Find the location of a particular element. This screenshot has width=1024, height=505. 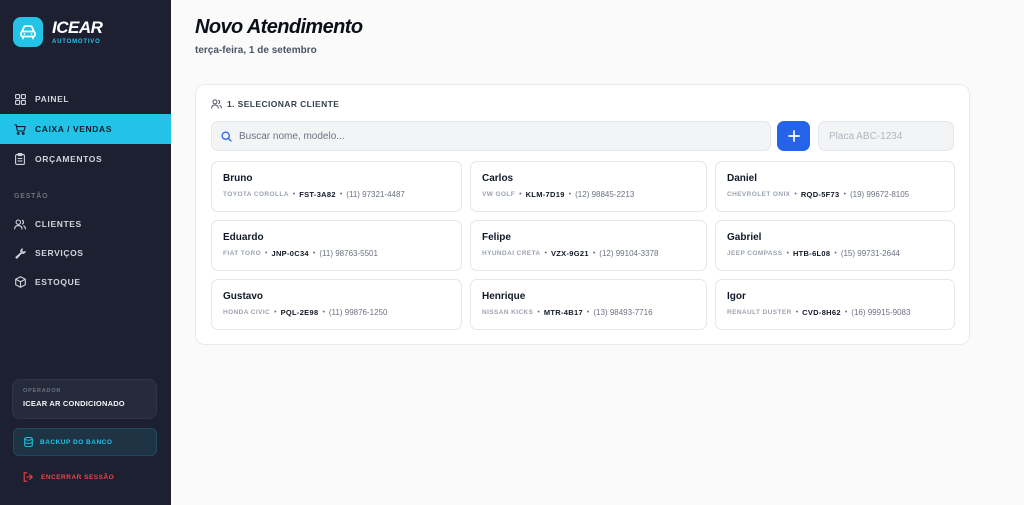

client-card: Carlos VW GOLF • KLM-7D19 • (12) 98845-2213 is located at coordinates (588, 186).